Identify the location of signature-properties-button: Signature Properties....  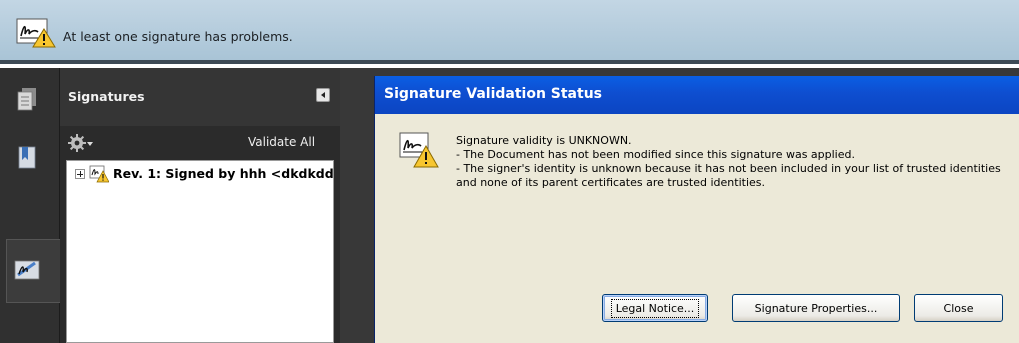
(816, 308).